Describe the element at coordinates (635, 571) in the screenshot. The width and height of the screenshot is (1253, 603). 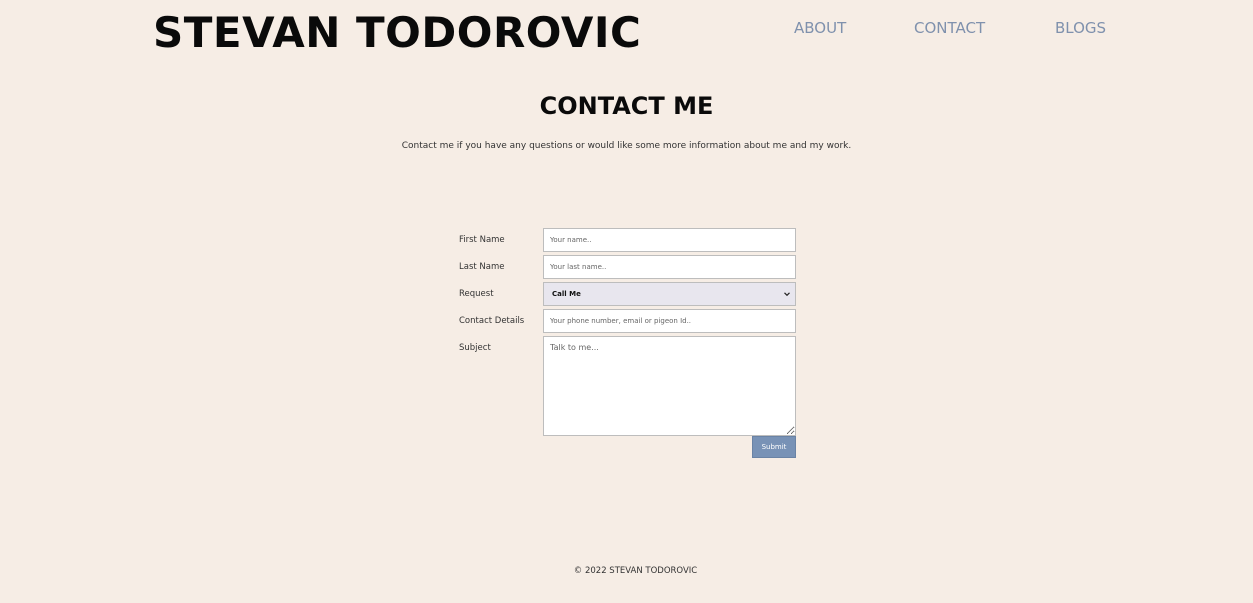
I see `footer-copyright: © 2022 STEVAN TODOROVIC` at that location.